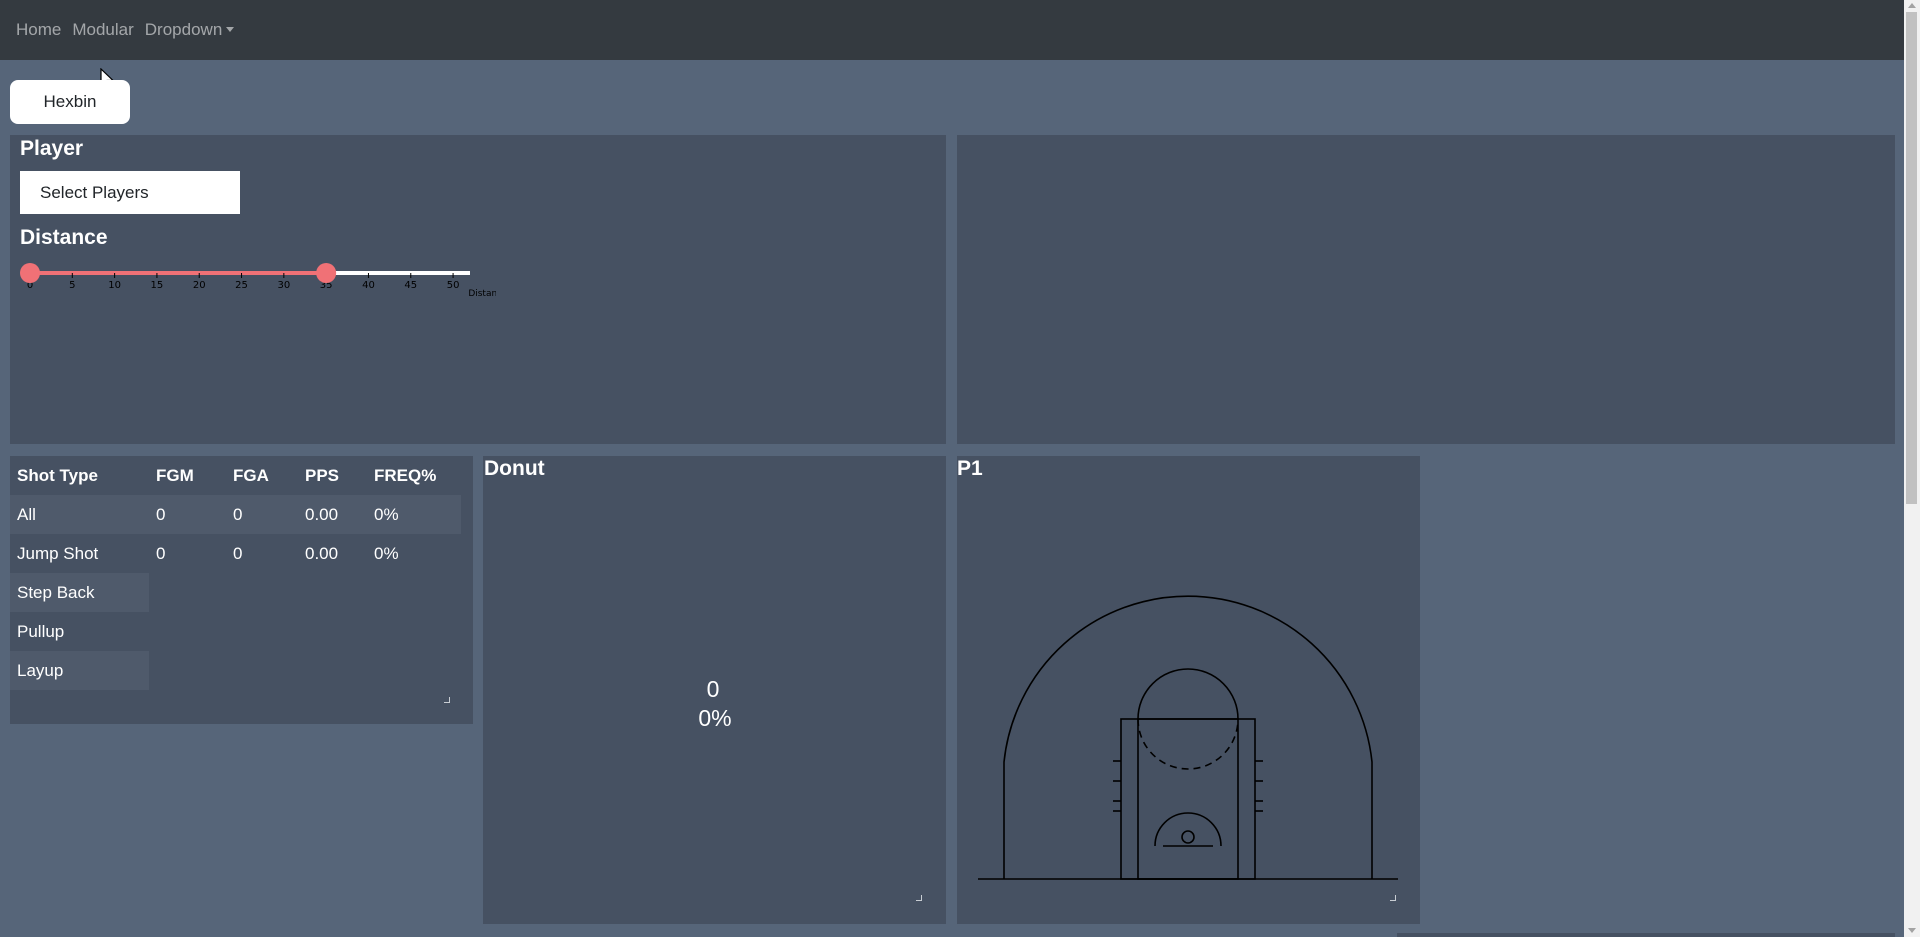 The image size is (1920, 937). I want to click on table-row: Pullup, so click(235, 631).